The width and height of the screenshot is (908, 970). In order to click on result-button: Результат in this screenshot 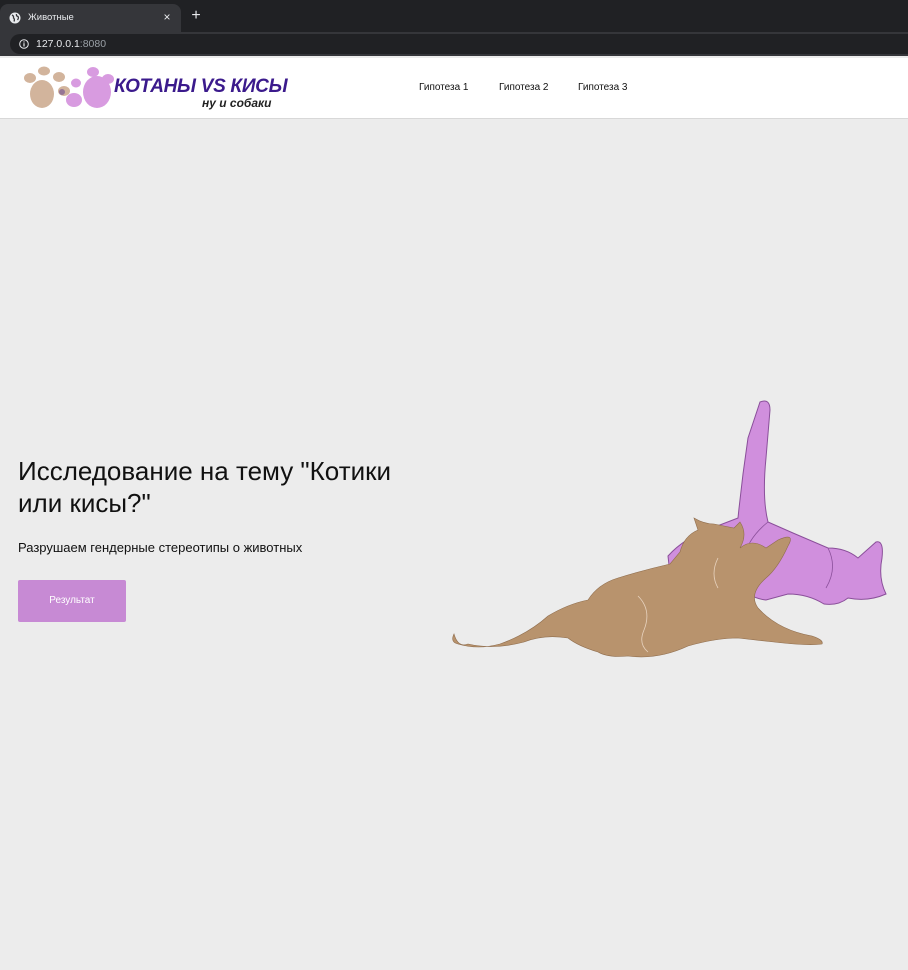, I will do `click(72, 601)`.